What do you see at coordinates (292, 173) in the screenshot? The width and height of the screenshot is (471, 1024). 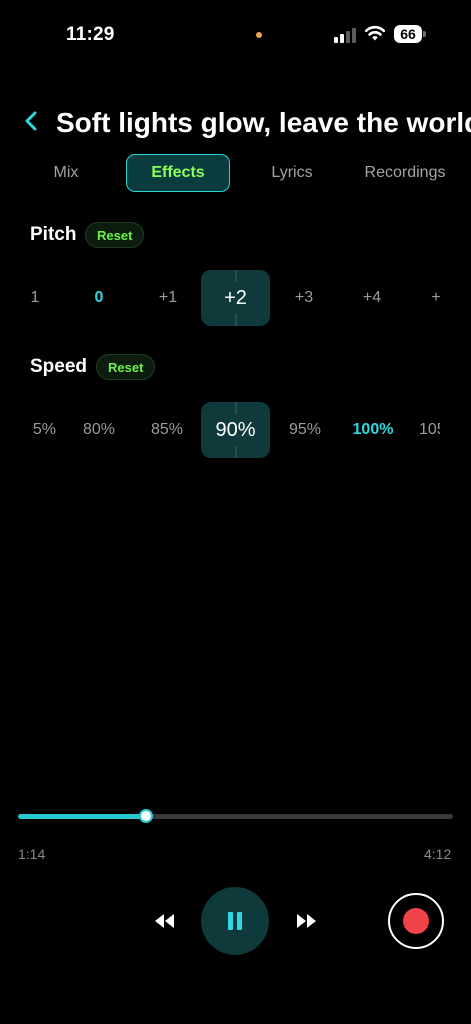 I see `tab-lyrics: Lyrics` at bounding box center [292, 173].